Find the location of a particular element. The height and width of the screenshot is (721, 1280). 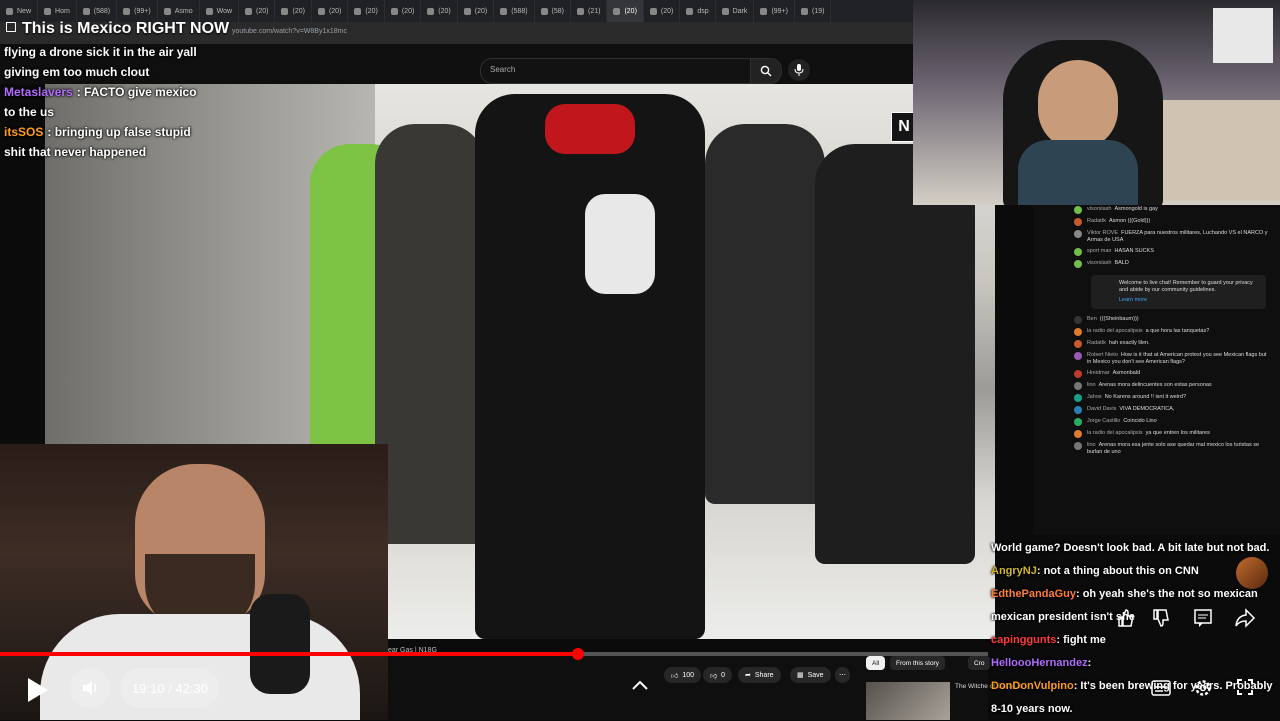

chat-message: HelloooHernandez: is located at coordinates (1134, 663).